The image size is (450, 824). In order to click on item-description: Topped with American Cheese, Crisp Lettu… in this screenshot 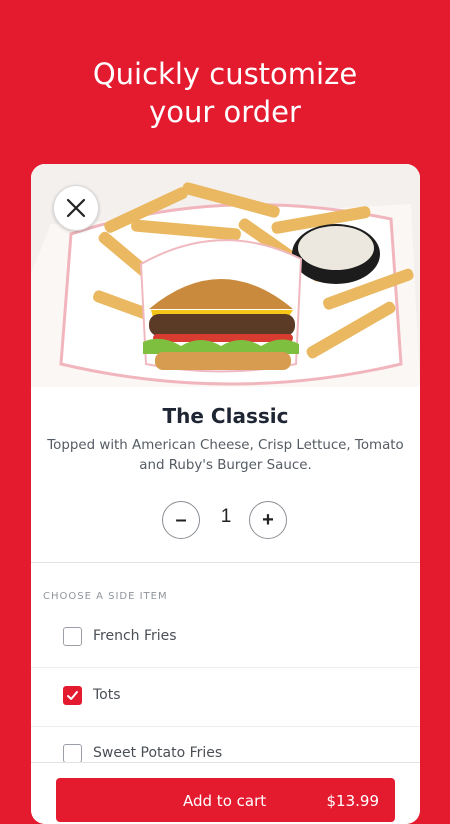, I will do `click(225, 455)`.